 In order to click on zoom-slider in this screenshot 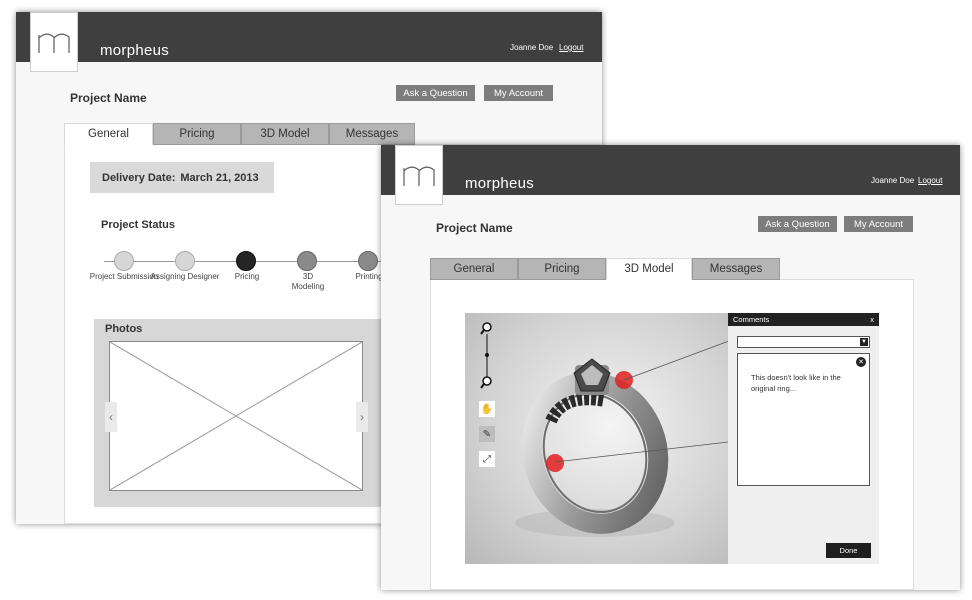, I will do `click(487, 356)`.